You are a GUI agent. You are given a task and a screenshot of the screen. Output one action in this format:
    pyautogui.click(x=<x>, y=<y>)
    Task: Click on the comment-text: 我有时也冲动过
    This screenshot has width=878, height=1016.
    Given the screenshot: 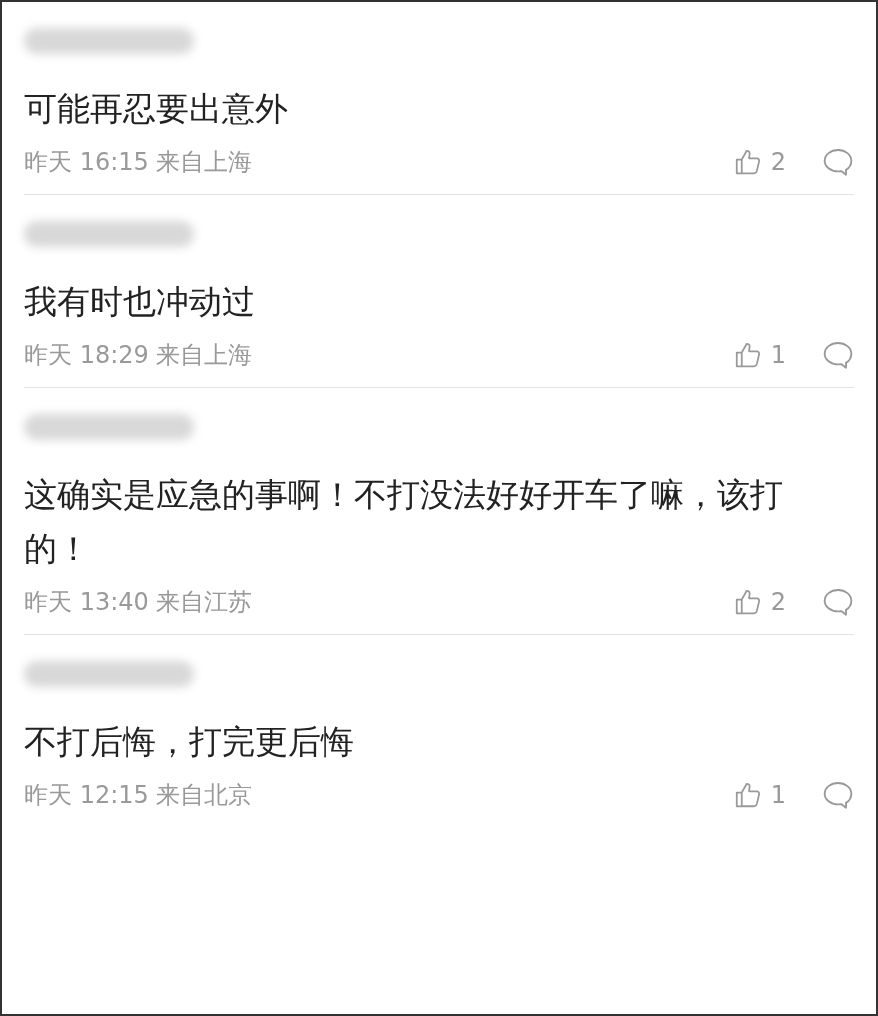 What is the action you would take?
    pyautogui.click(x=140, y=302)
    